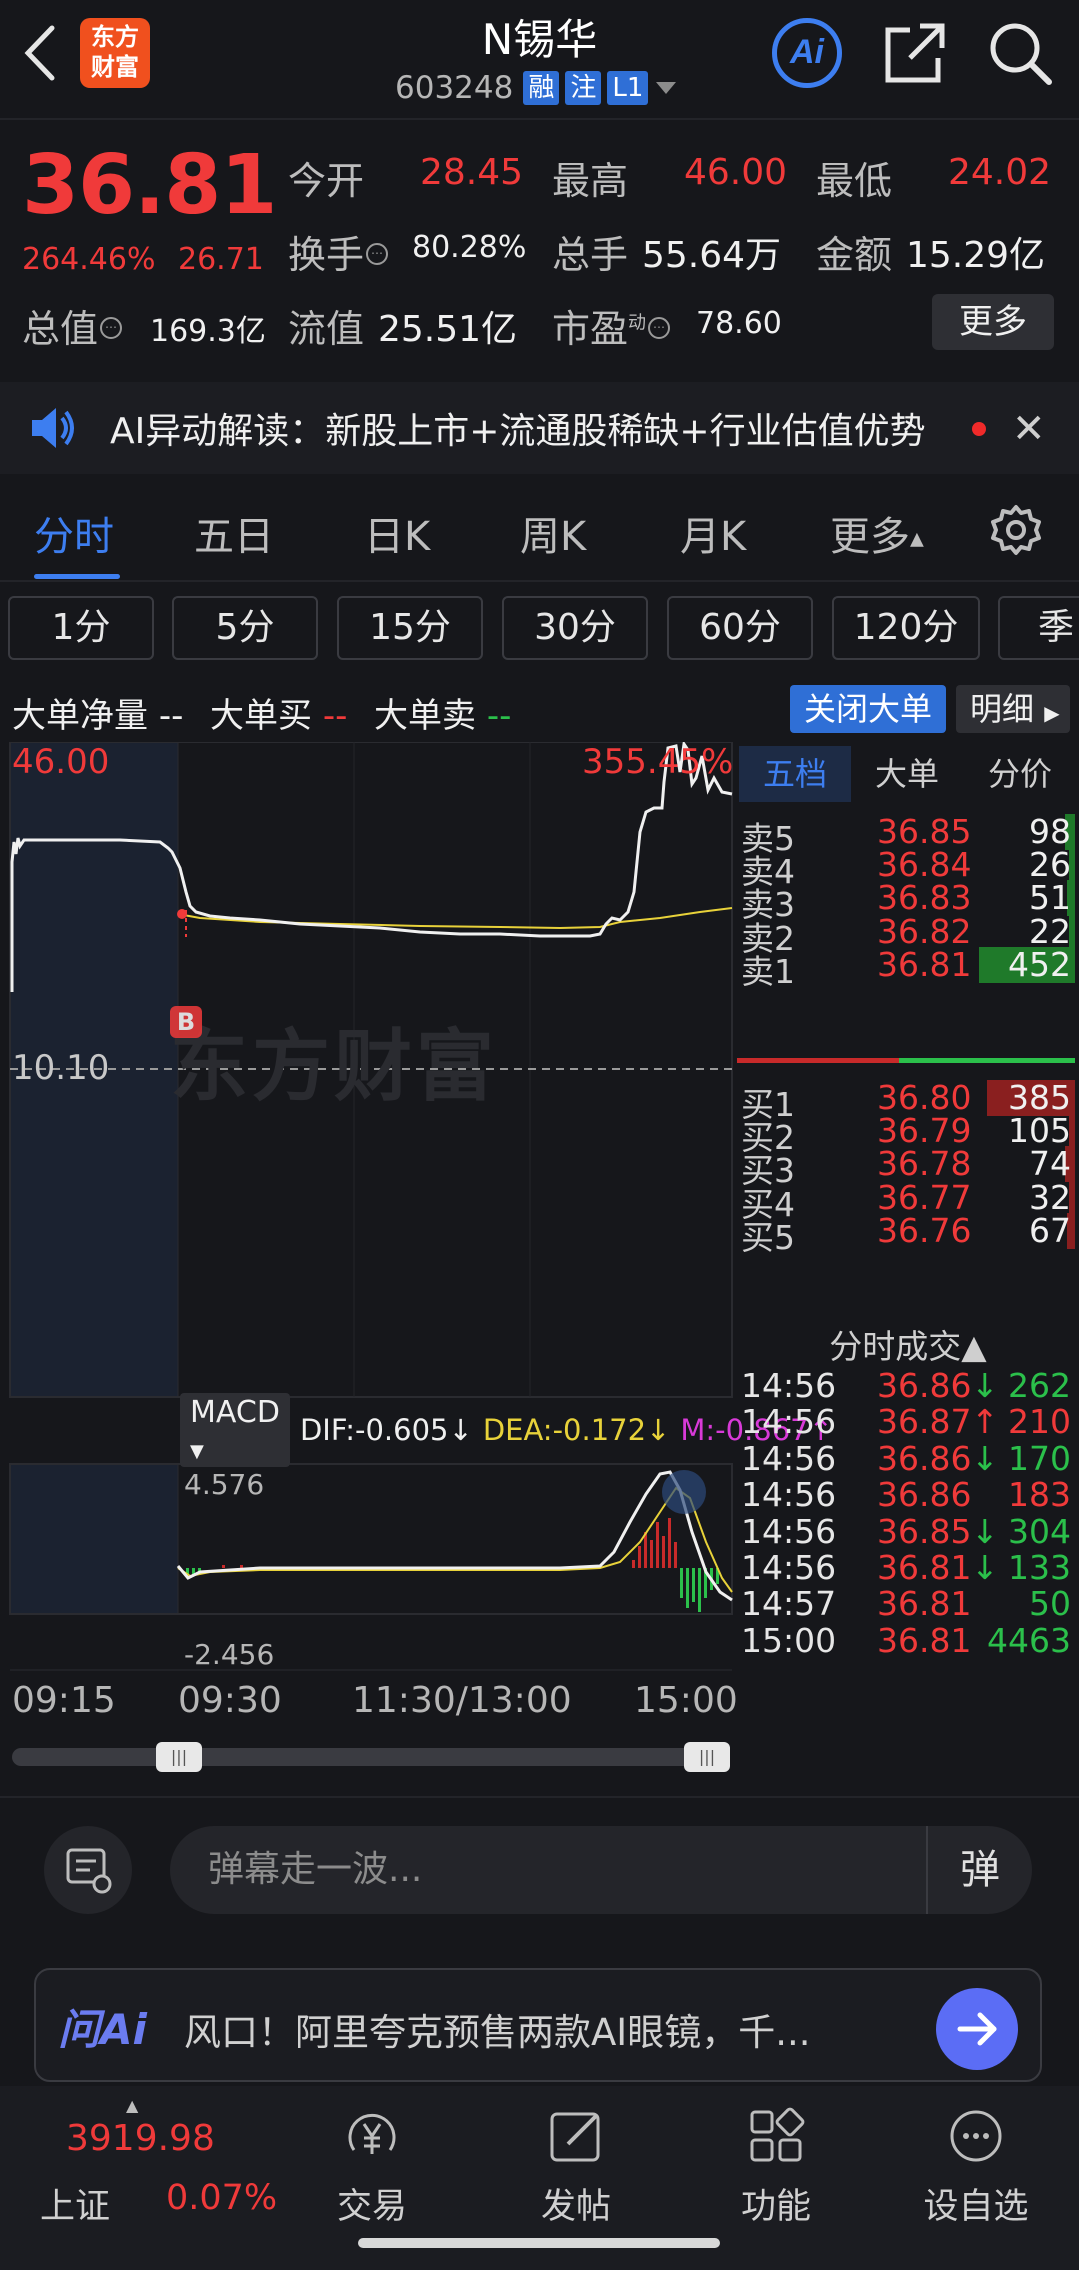 Image resolution: width=1079 pixels, height=2270 pixels. Describe the element at coordinates (1020, 774) in the screenshot. I see `tab-price-distribution: 分价` at that location.